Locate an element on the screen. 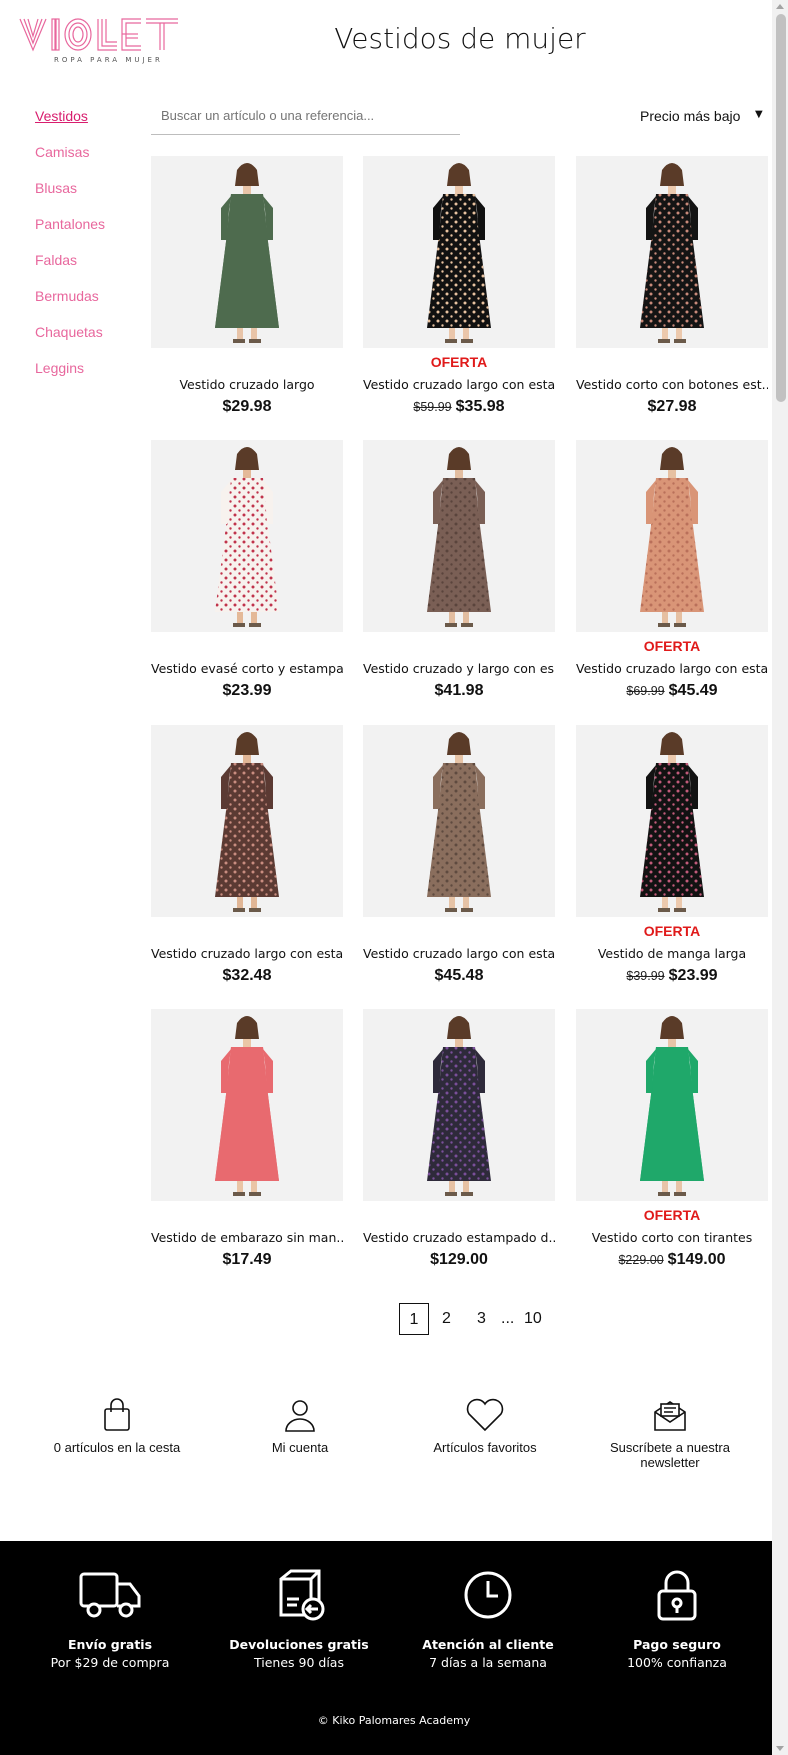  product-name: Vestido de manga larga is located at coordinates (672, 953).